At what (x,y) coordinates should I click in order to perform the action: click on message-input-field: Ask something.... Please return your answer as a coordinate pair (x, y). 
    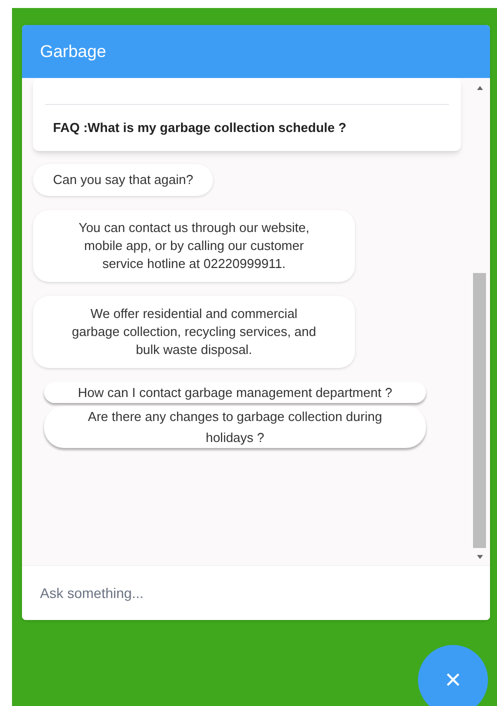
    Looking at the image, I should click on (256, 593).